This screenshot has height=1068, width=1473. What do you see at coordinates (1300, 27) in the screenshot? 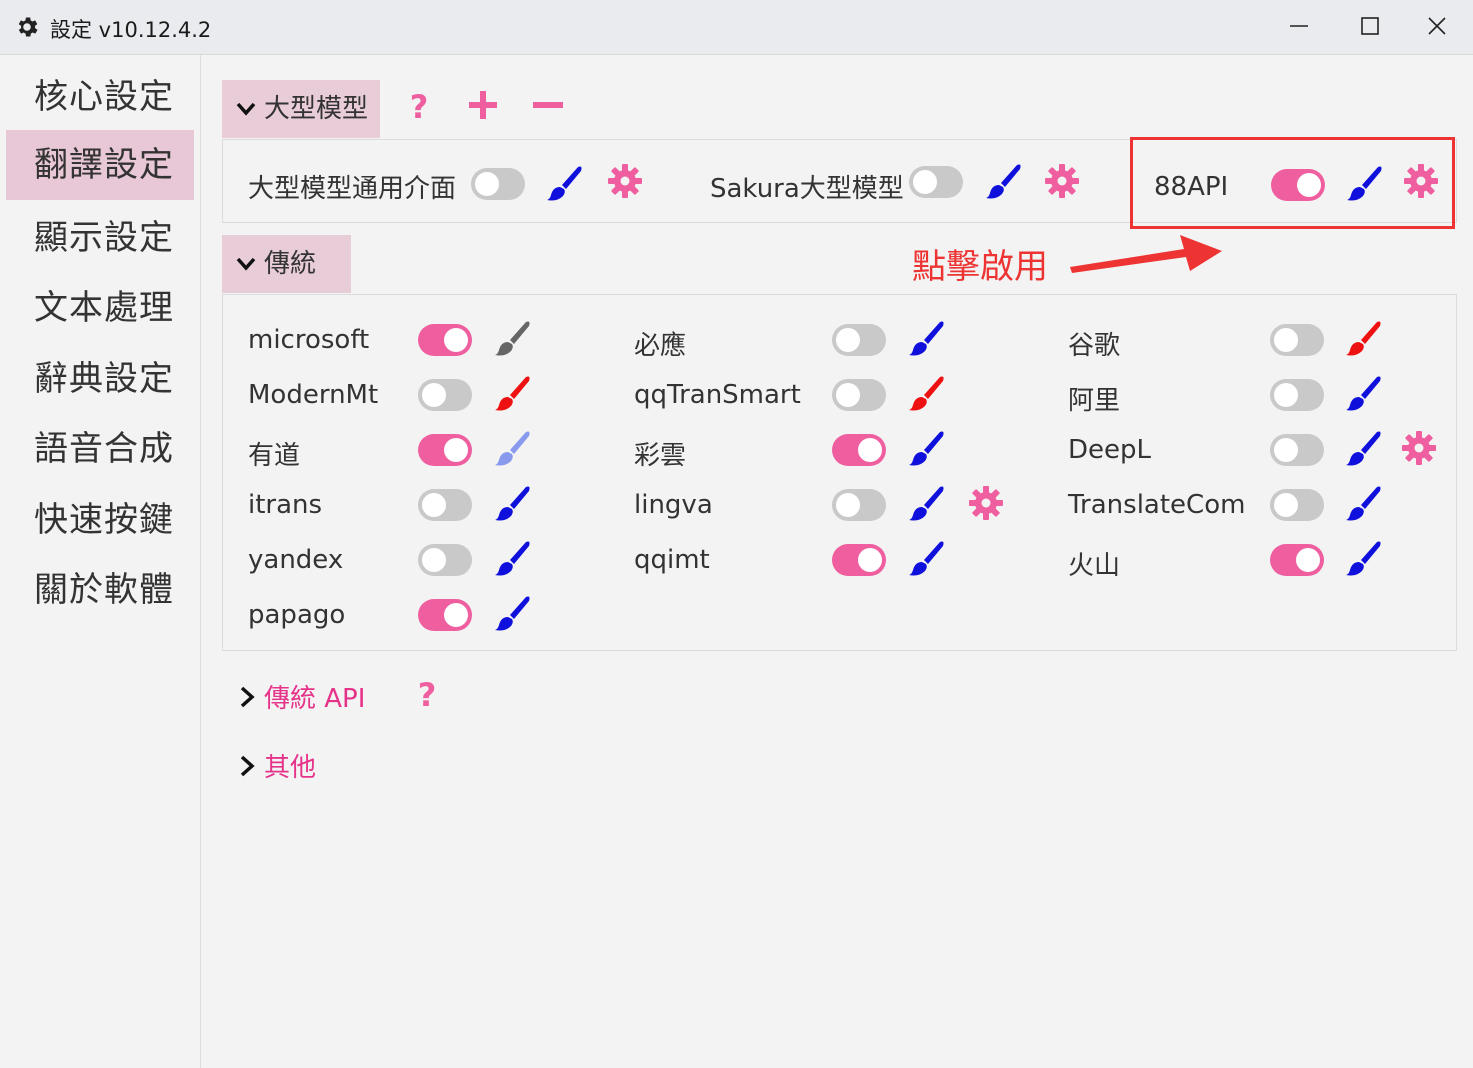
I see `minimize-button` at bounding box center [1300, 27].